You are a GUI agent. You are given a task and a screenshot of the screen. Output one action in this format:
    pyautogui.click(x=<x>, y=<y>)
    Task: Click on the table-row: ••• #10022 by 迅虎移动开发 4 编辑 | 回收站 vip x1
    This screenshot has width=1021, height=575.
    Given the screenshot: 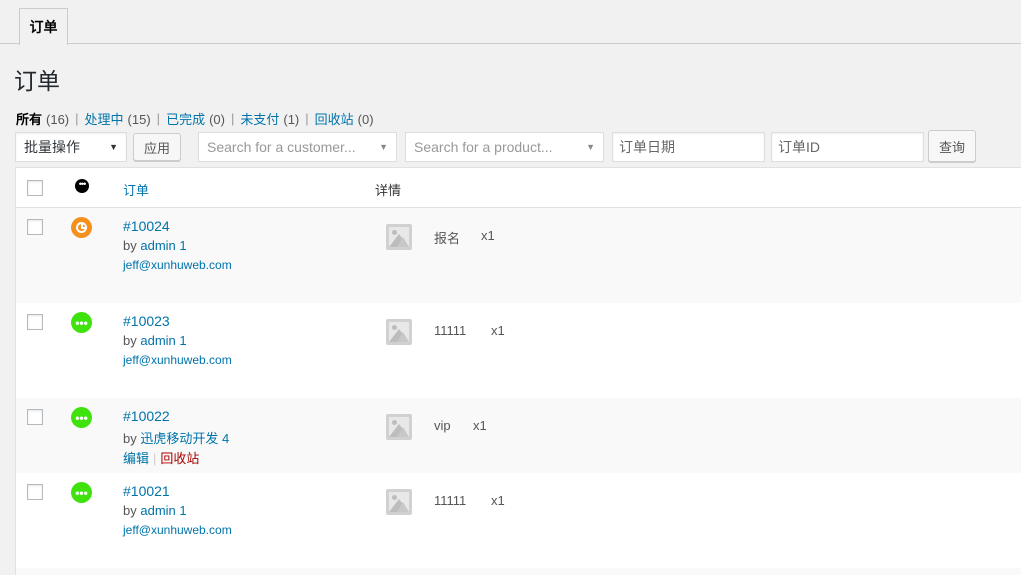 What is the action you would take?
    pyautogui.click(x=518, y=435)
    